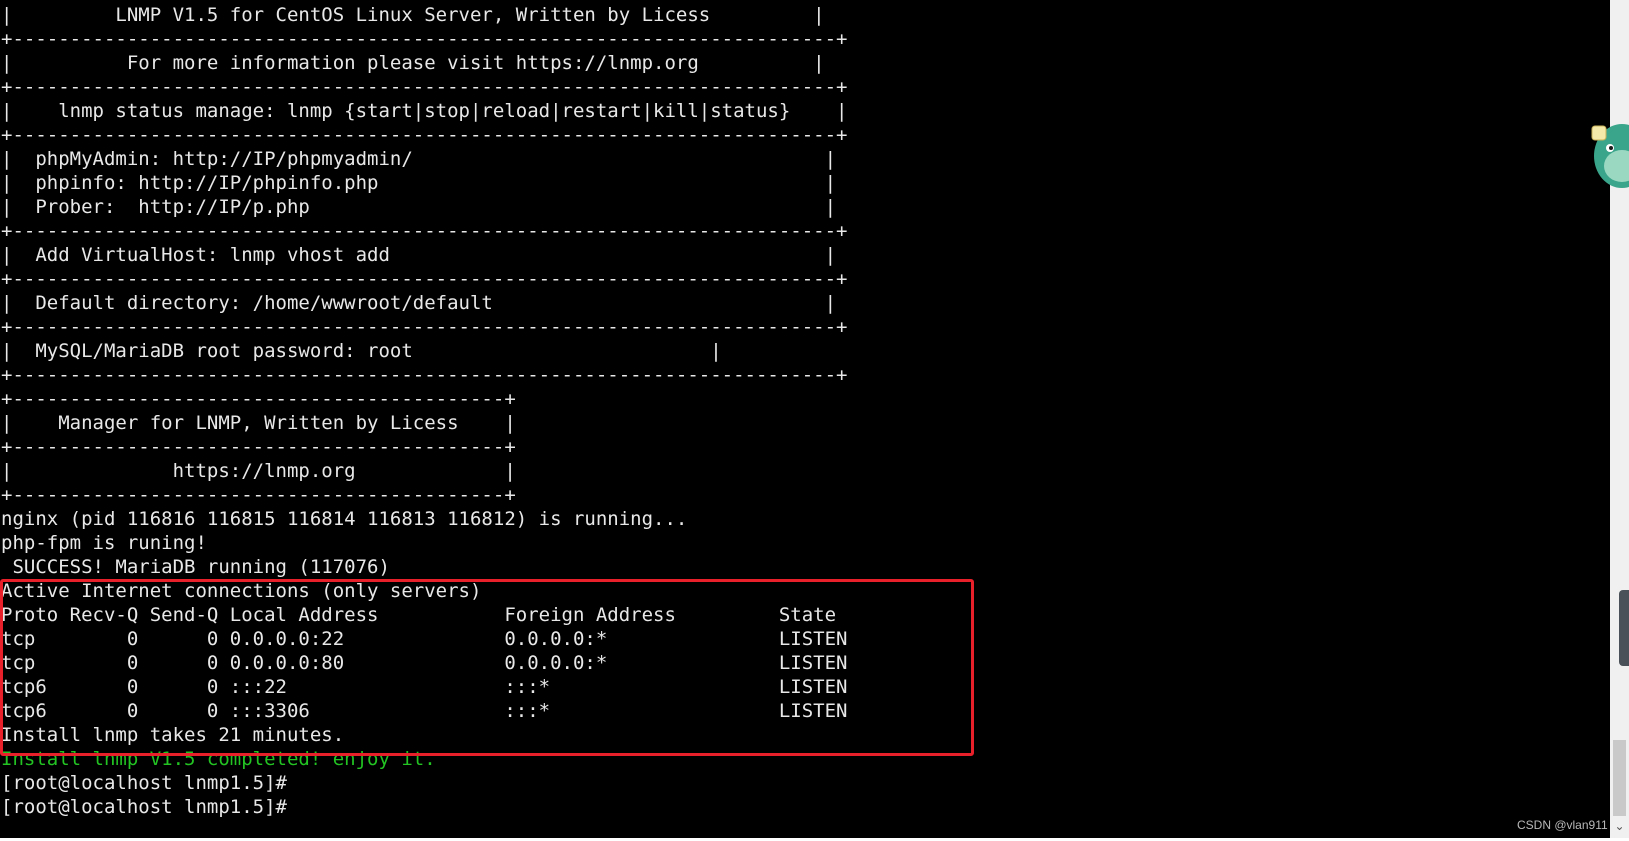  What do you see at coordinates (258, 471) in the screenshot?
I see `terminal-line: | https://lnmp.org |` at bounding box center [258, 471].